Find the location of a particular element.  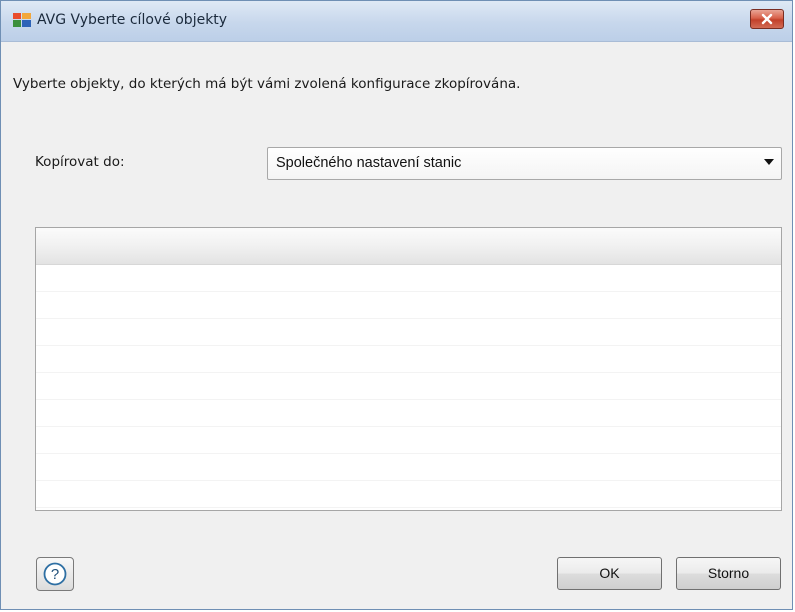

avg-logo-icon is located at coordinates (22, 20).